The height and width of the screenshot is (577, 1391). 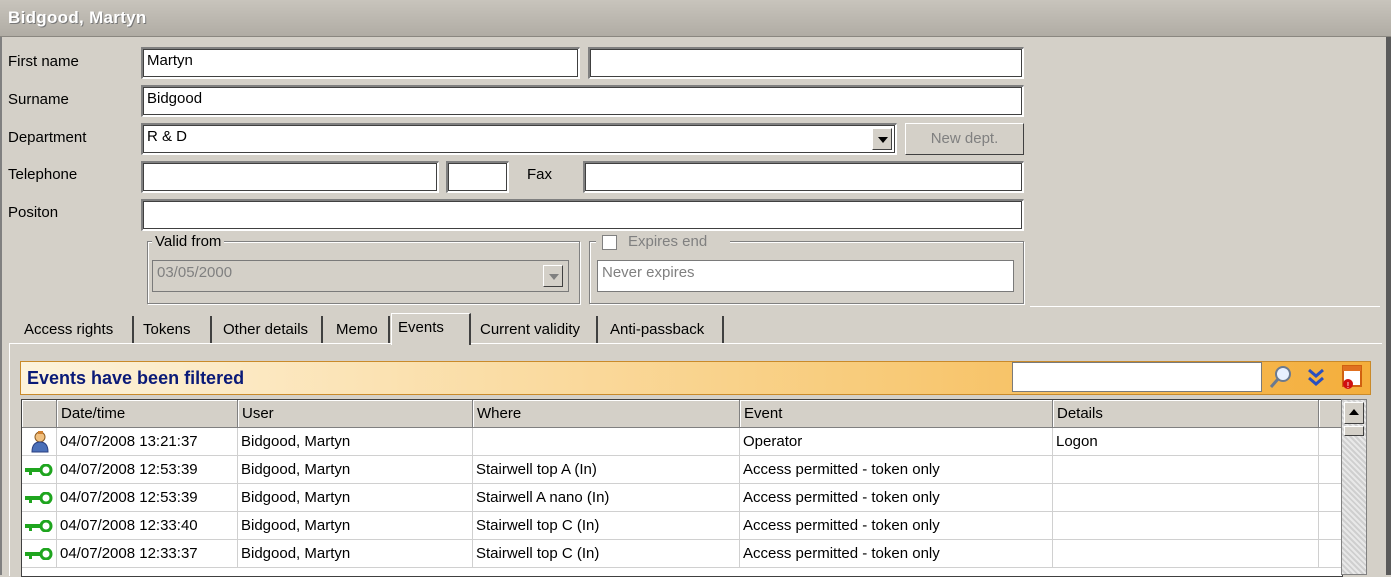 I want to click on tab-events: Events, so click(x=431, y=329).